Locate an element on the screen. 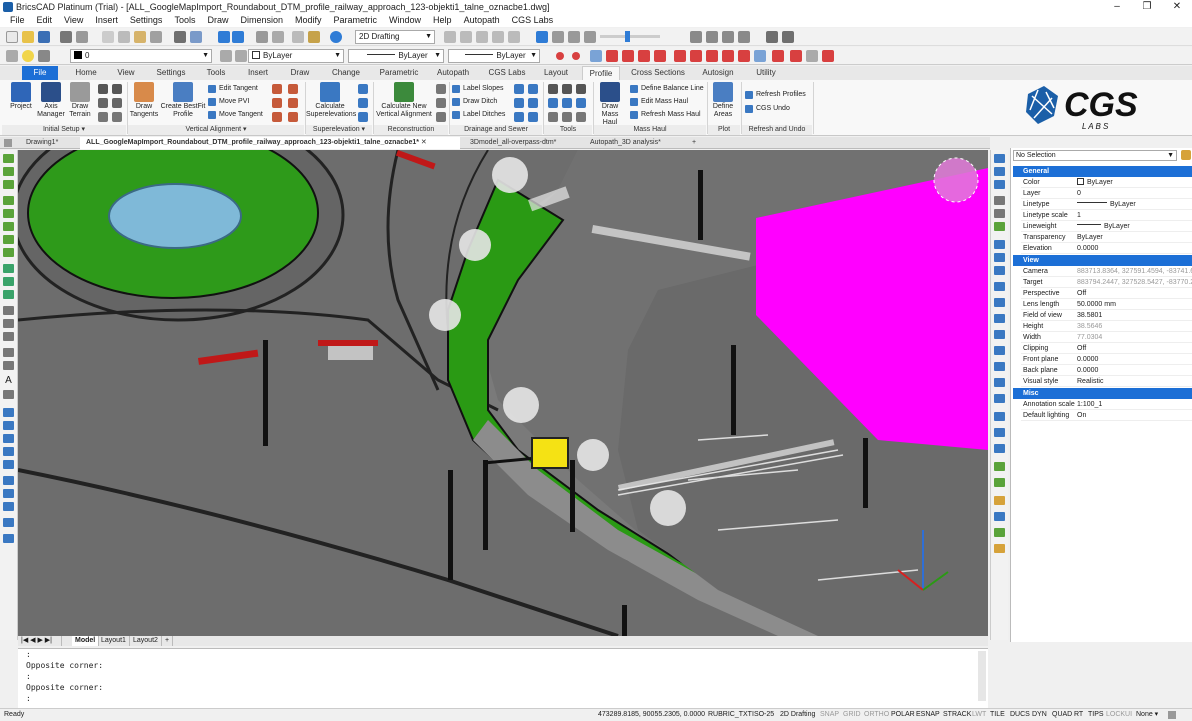 The width and height of the screenshot is (1192, 721). tab-layout: Layout is located at coordinates (556, 73).